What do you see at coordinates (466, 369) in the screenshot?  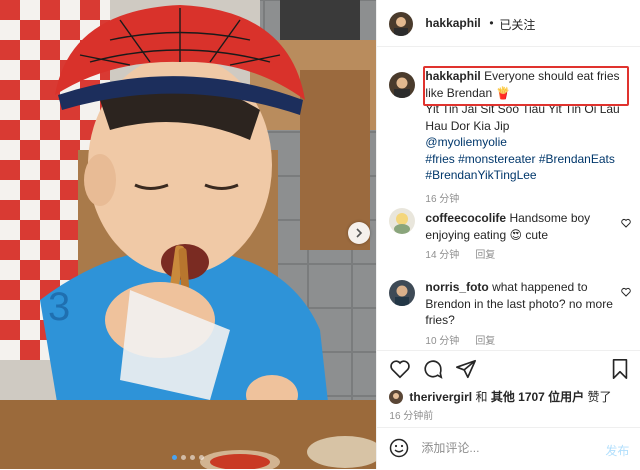 I see `share-icon` at bounding box center [466, 369].